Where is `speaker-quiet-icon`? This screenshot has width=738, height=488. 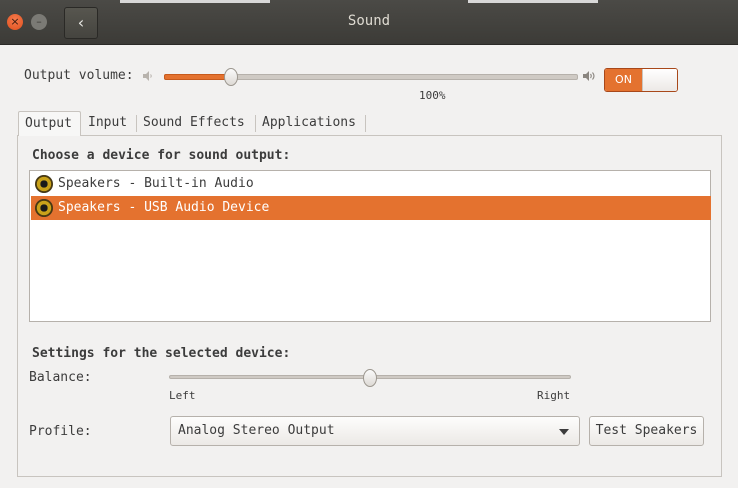
speaker-quiet-icon is located at coordinates (147, 76).